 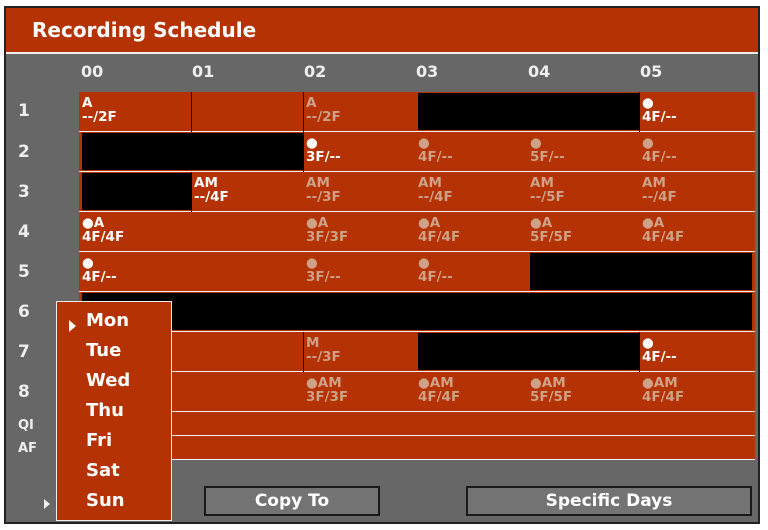 What do you see at coordinates (323, 270) in the screenshot?
I see `entry-r5-02: ● 3F/--` at bounding box center [323, 270].